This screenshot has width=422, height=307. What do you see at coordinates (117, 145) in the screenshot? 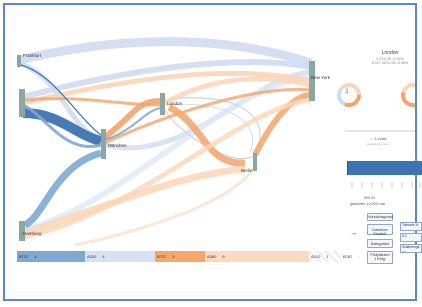
I see `node-label-munchen: München` at bounding box center [117, 145].